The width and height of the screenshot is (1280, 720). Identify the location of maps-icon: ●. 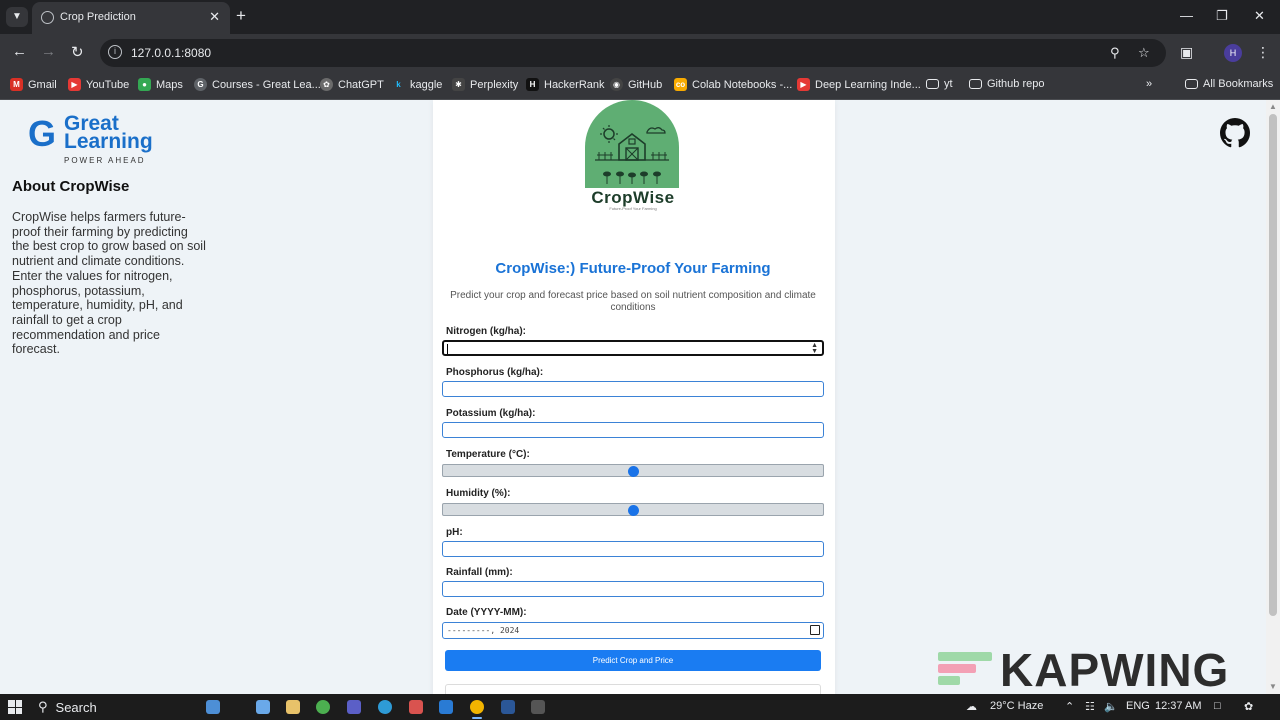
(144, 84).